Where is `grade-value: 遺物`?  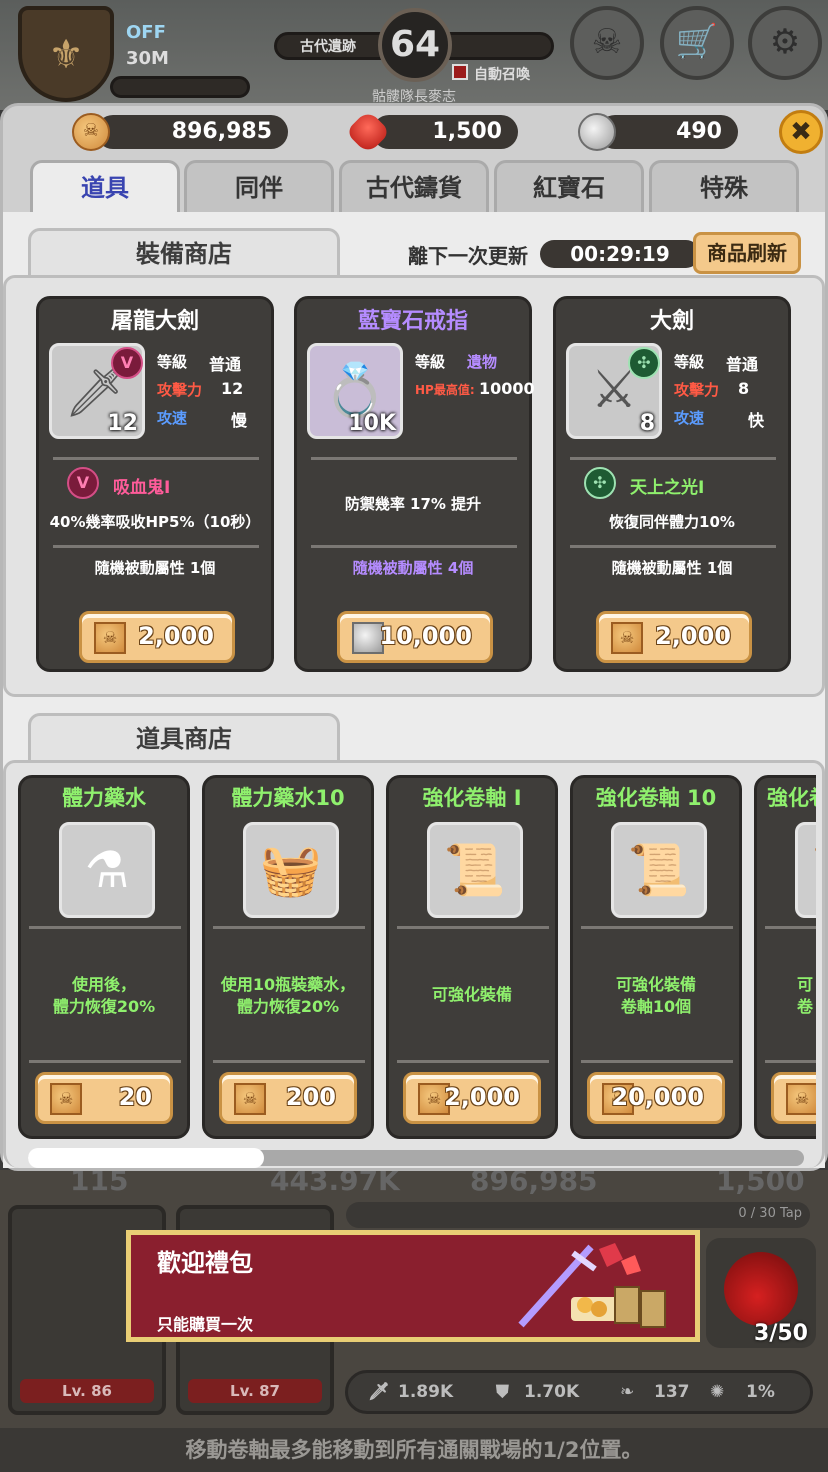
grade-value: 遺物 is located at coordinates (482, 362).